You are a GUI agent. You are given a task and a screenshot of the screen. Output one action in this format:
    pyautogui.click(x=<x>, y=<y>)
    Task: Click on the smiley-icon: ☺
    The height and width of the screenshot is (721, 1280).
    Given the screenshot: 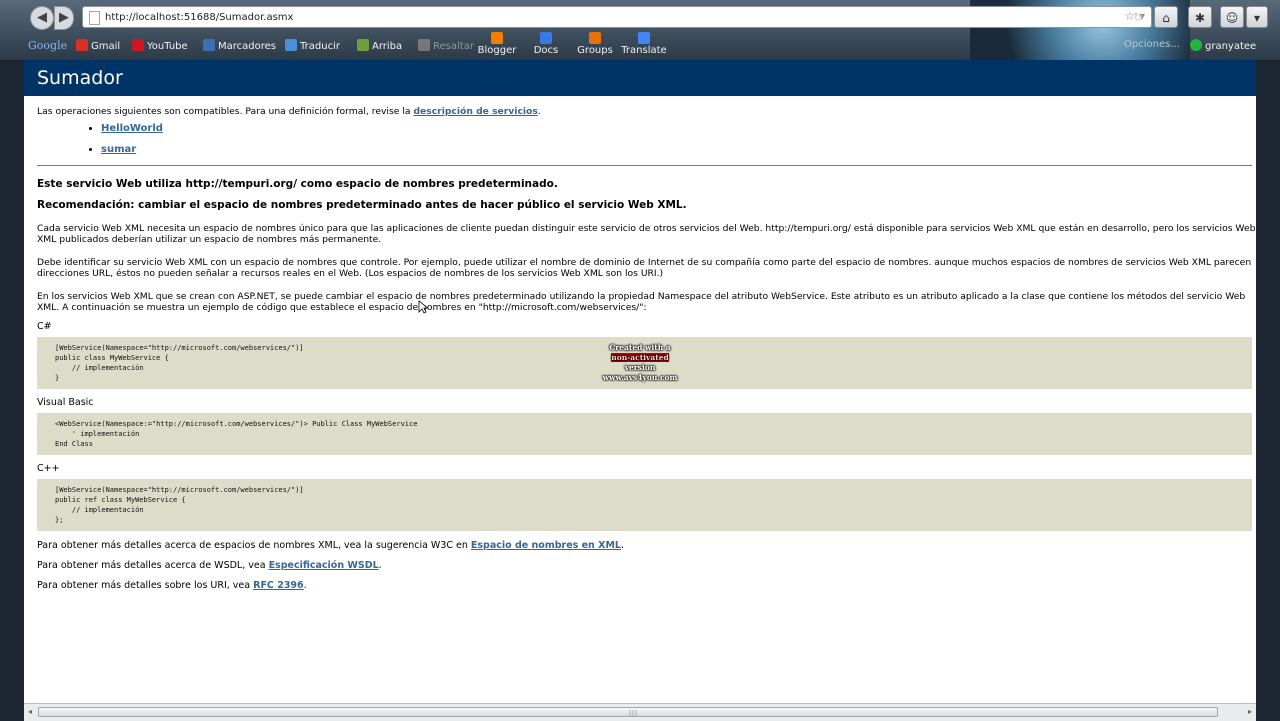 What is the action you would take?
    pyautogui.click(x=1232, y=18)
    